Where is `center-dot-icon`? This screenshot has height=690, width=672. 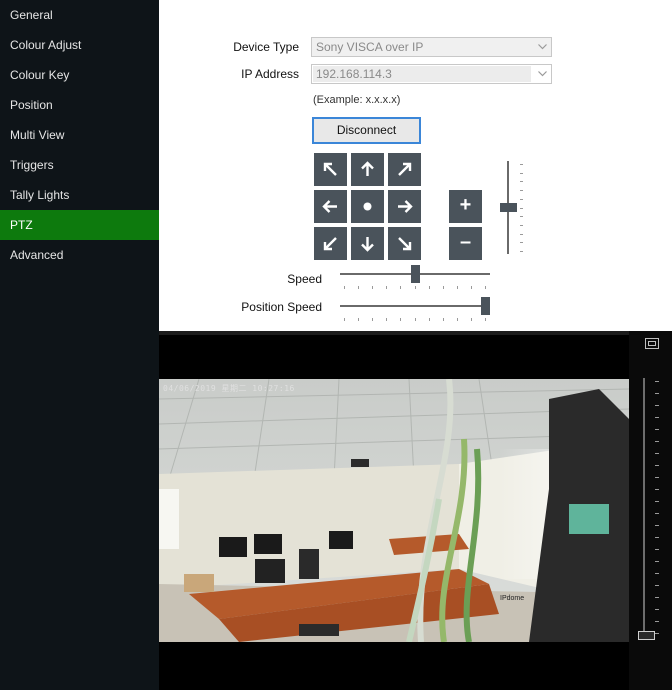
center-dot-icon is located at coordinates (367, 206).